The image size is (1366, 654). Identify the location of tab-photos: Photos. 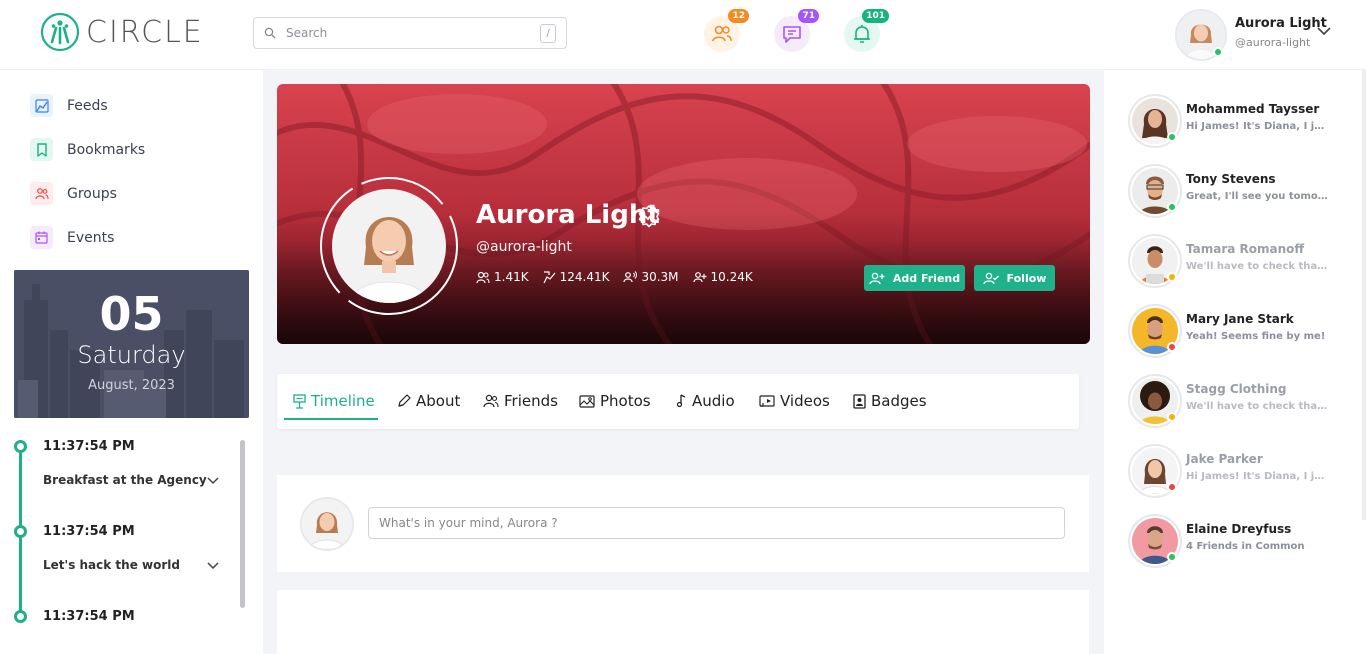
(615, 401).